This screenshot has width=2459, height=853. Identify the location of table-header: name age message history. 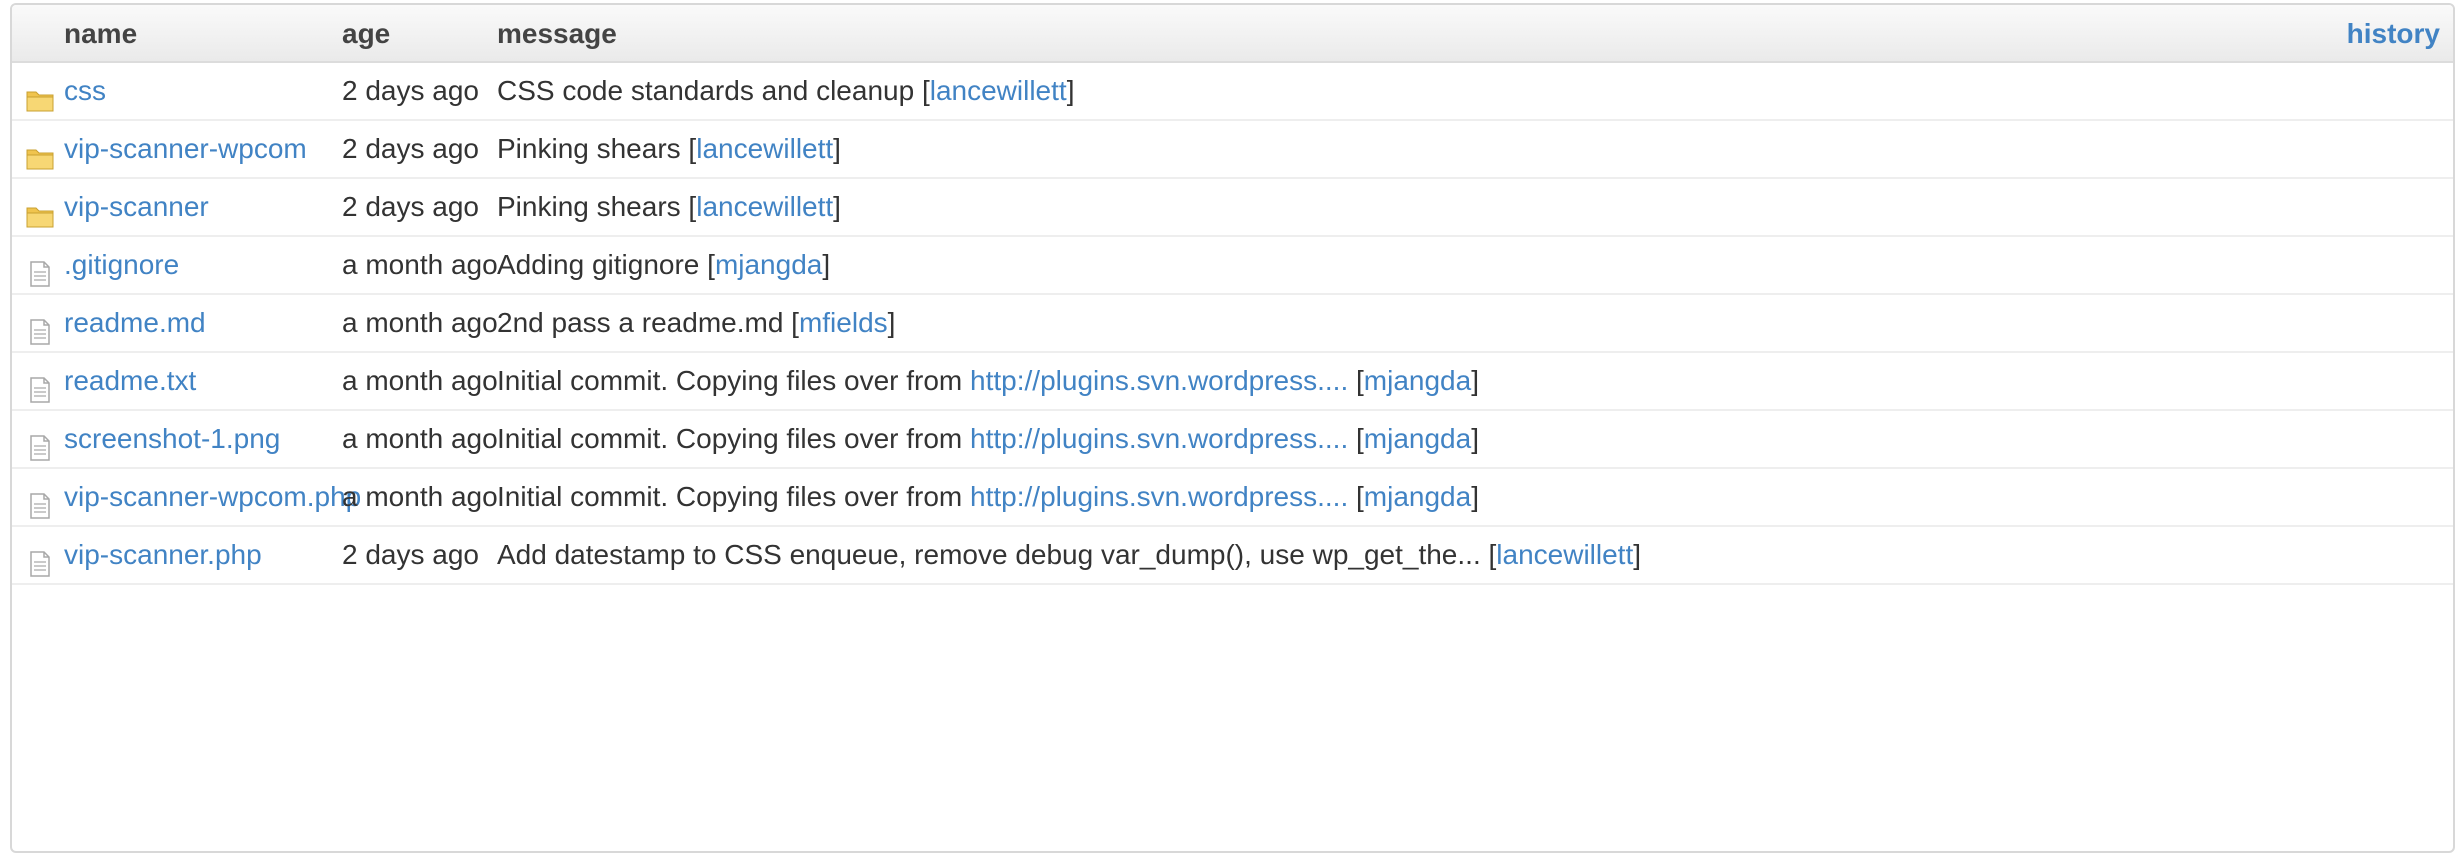
(1232, 34).